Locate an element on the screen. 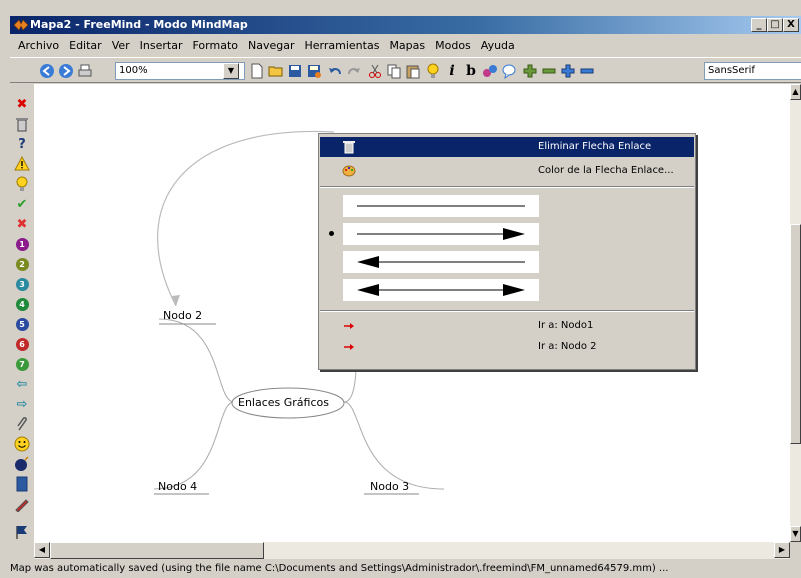  goto-nodo2-label: Ir a: Nodo 2 is located at coordinates (567, 346).